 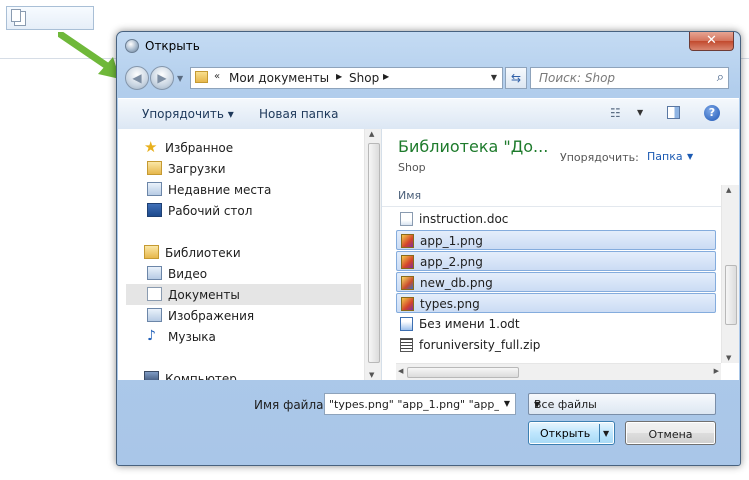 I want to click on close-button: ✕, so click(x=711, y=41).